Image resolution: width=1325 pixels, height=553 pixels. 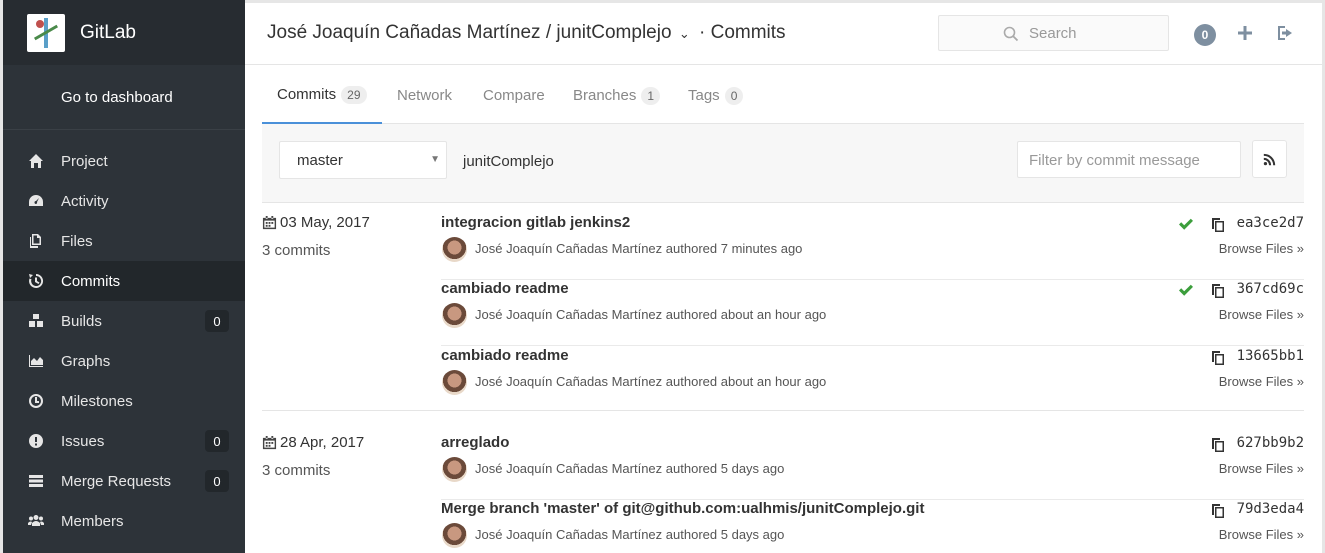 I want to click on issues-count-badge: 0, so click(x=217, y=441).